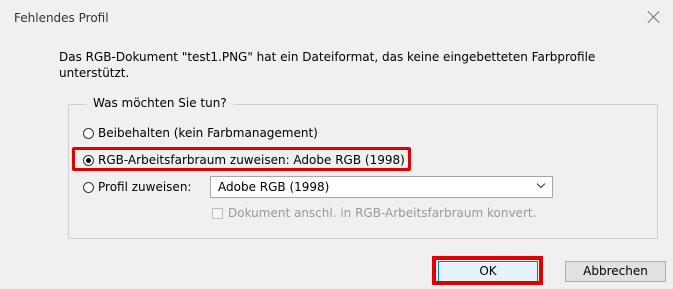 This screenshot has height=289, width=673. I want to click on close-icon, so click(654, 17).